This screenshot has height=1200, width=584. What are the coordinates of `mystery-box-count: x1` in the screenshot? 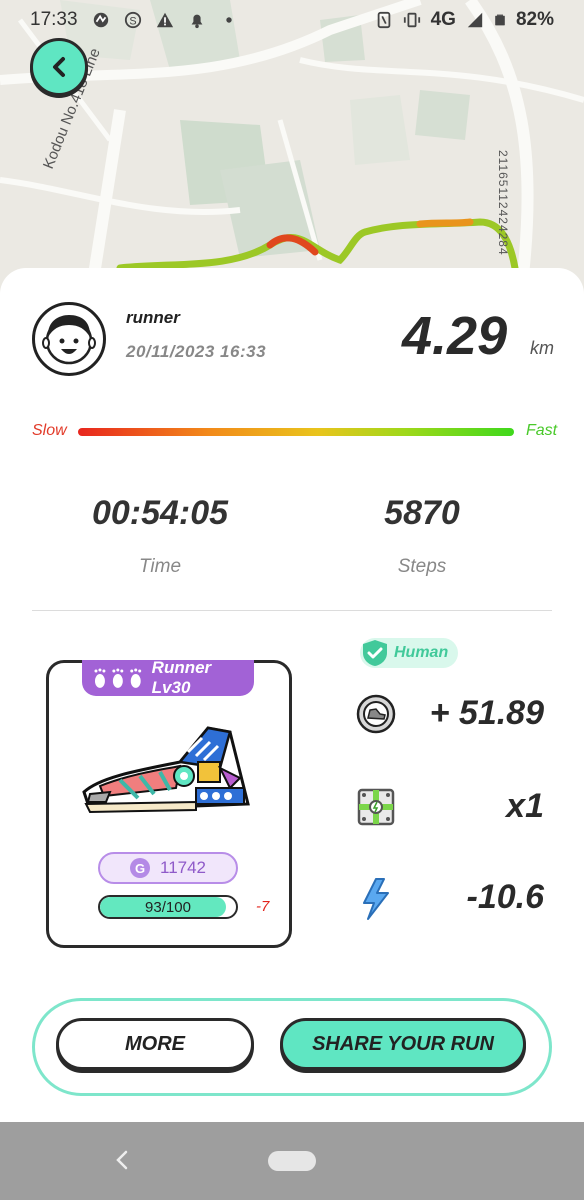 It's located at (525, 806).